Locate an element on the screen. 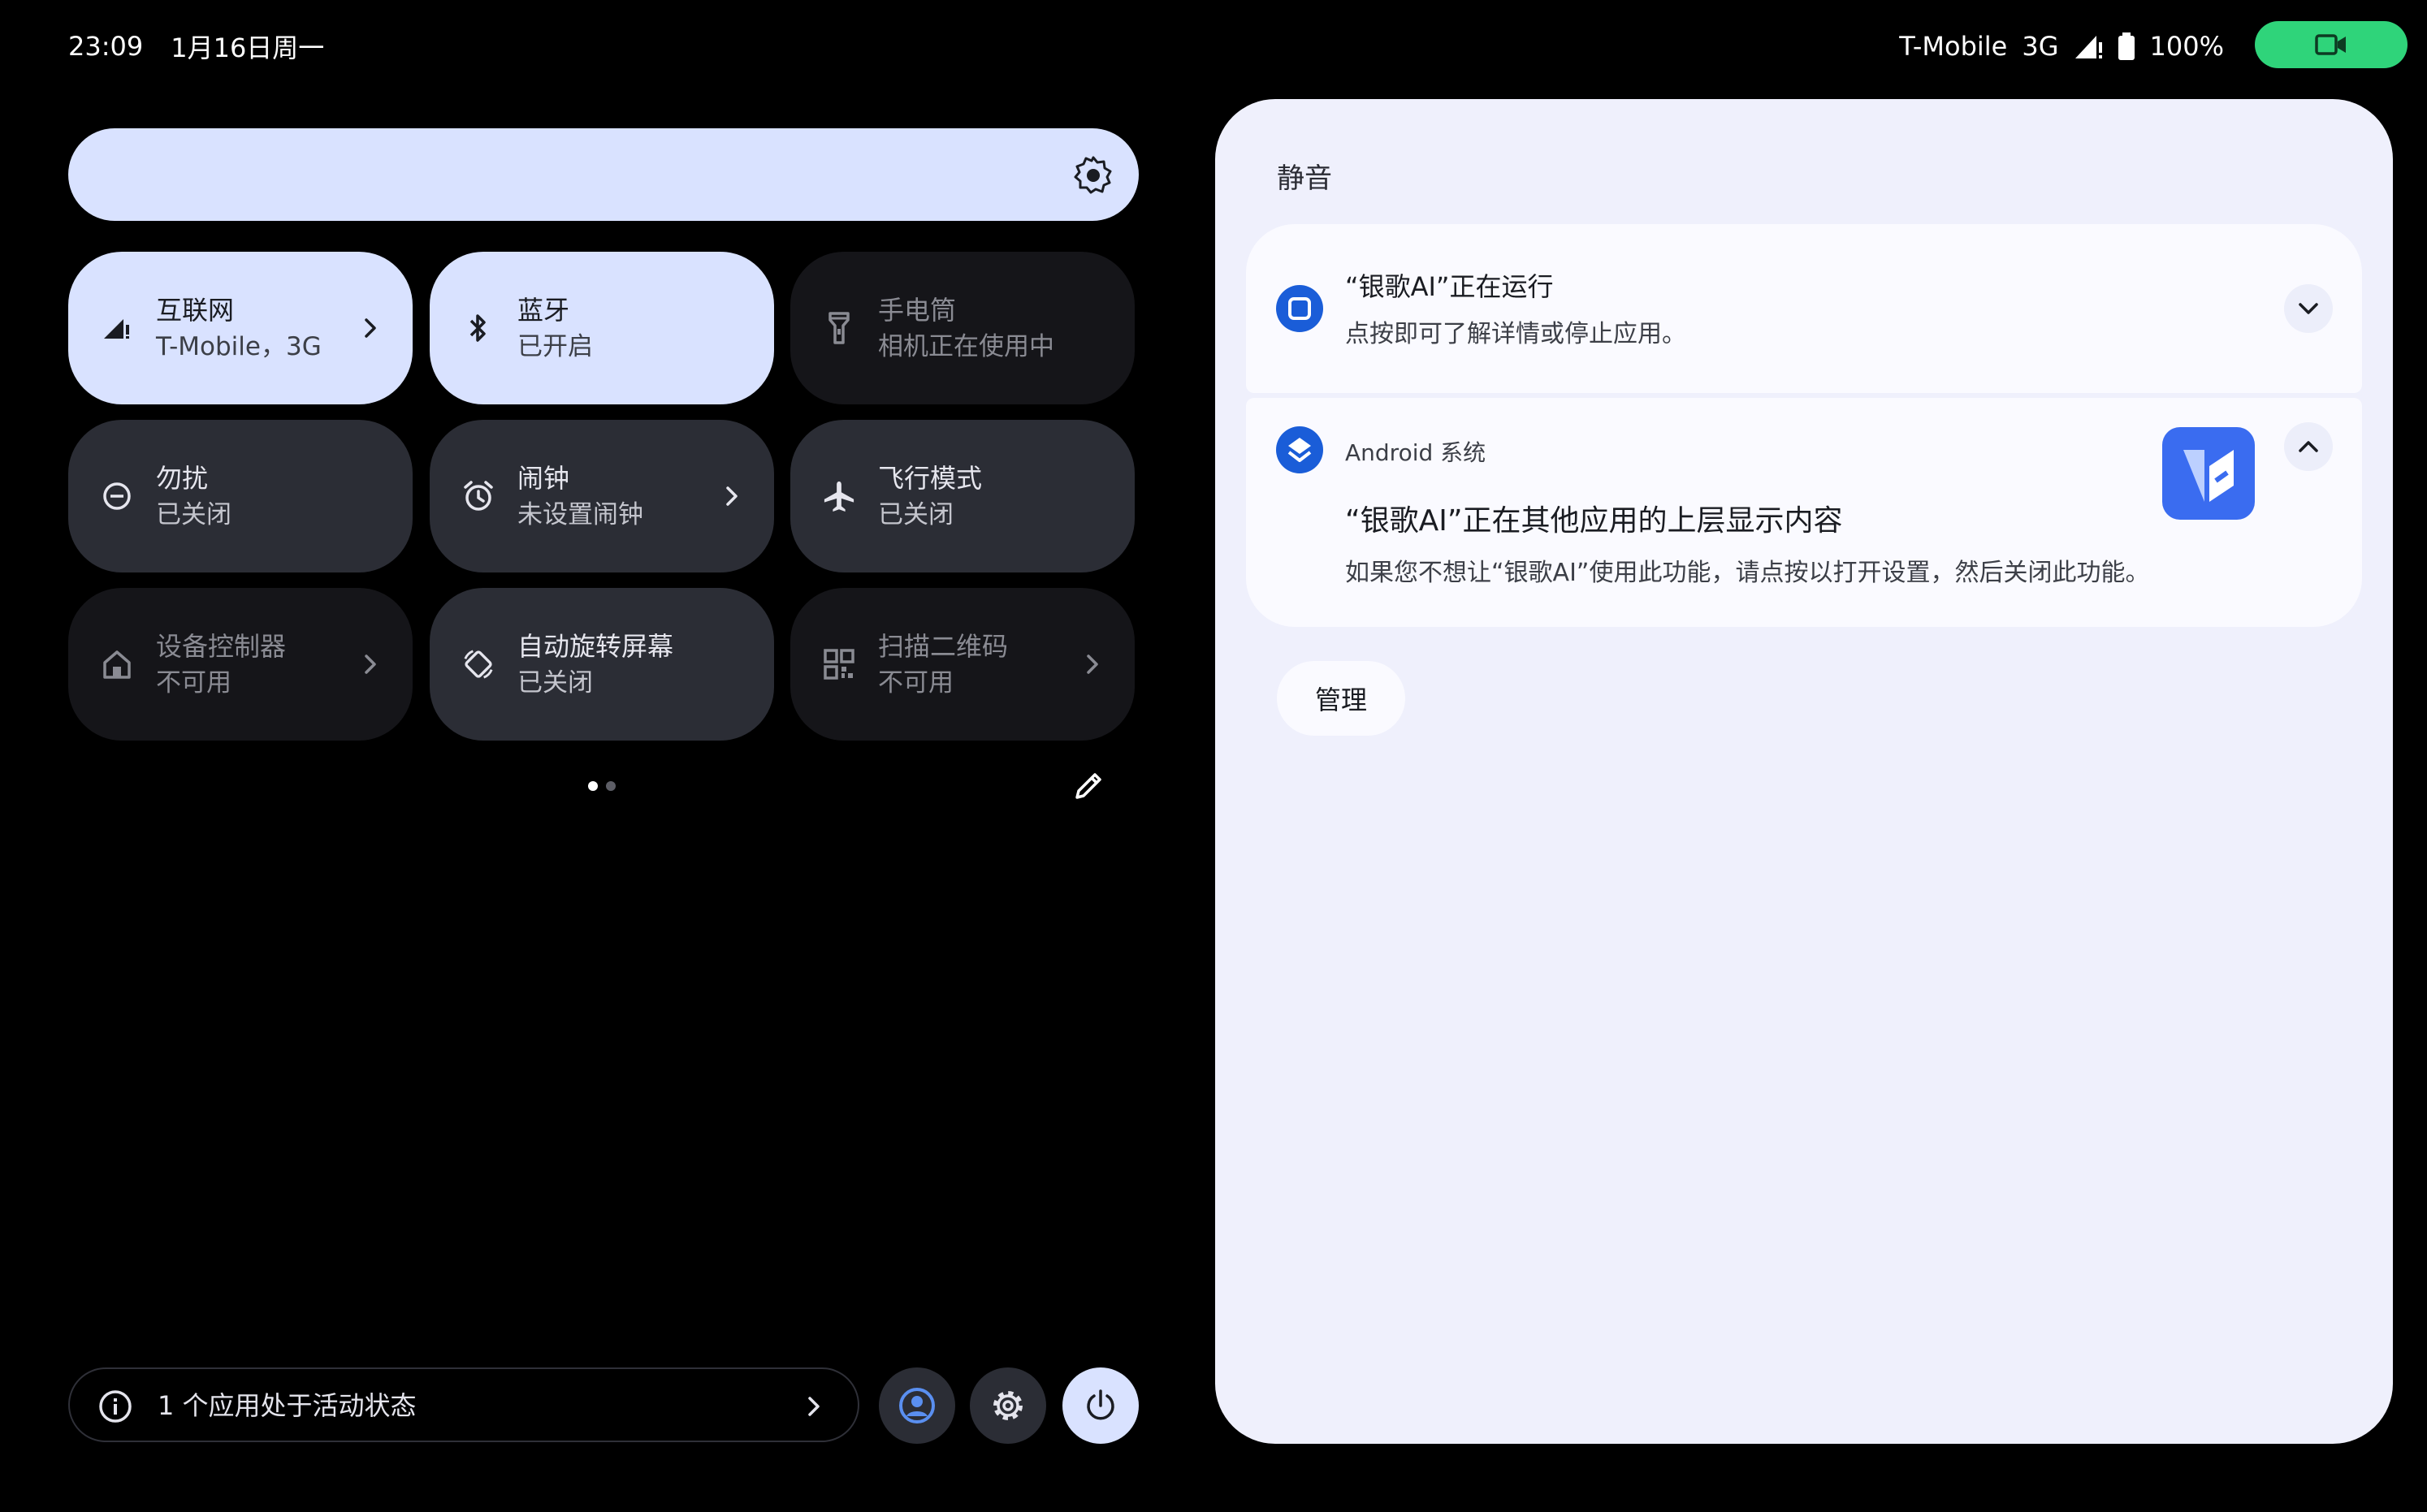 Image resolution: width=2427 pixels, height=1512 pixels. tile-title: 自动旋转屏幕 is located at coordinates (595, 646).